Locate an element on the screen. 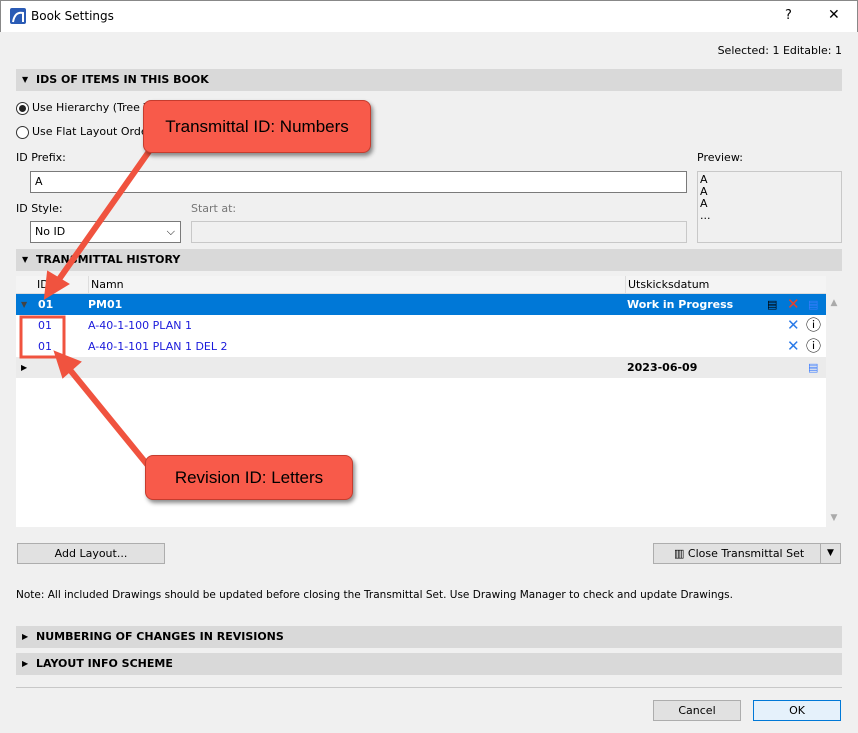 This screenshot has width=858, height=733. section-title: IDS OF ITEMS IN THIS BOOK is located at coordinates (122, 79).